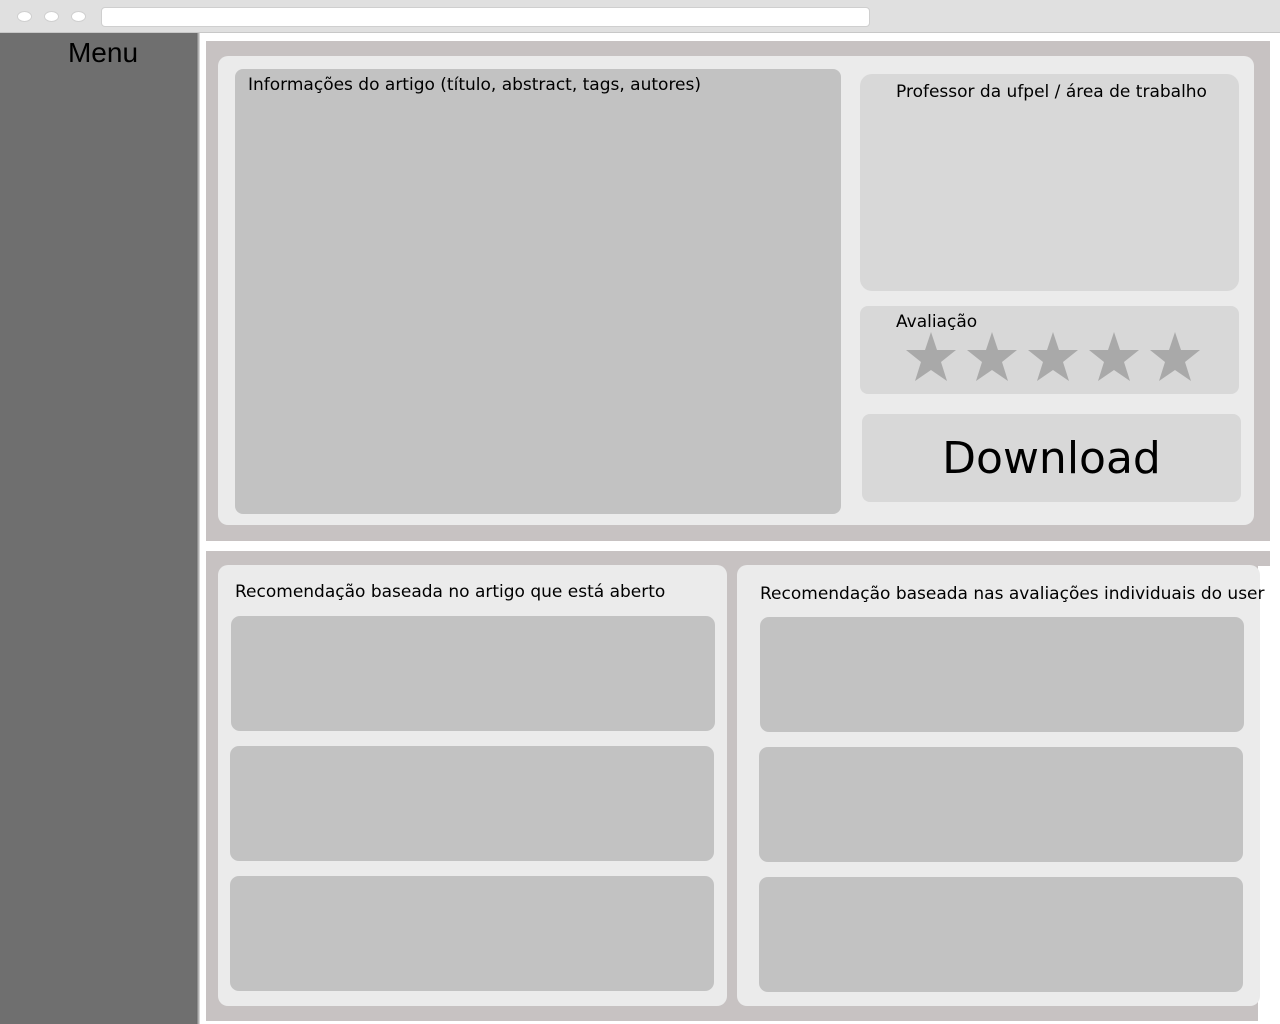 The width and height of the screenshot is (1280, 1024). What do you see at coordinates (24, 16) in the screenshot?
I see `window-close-button` at bounding box center [24, 16].